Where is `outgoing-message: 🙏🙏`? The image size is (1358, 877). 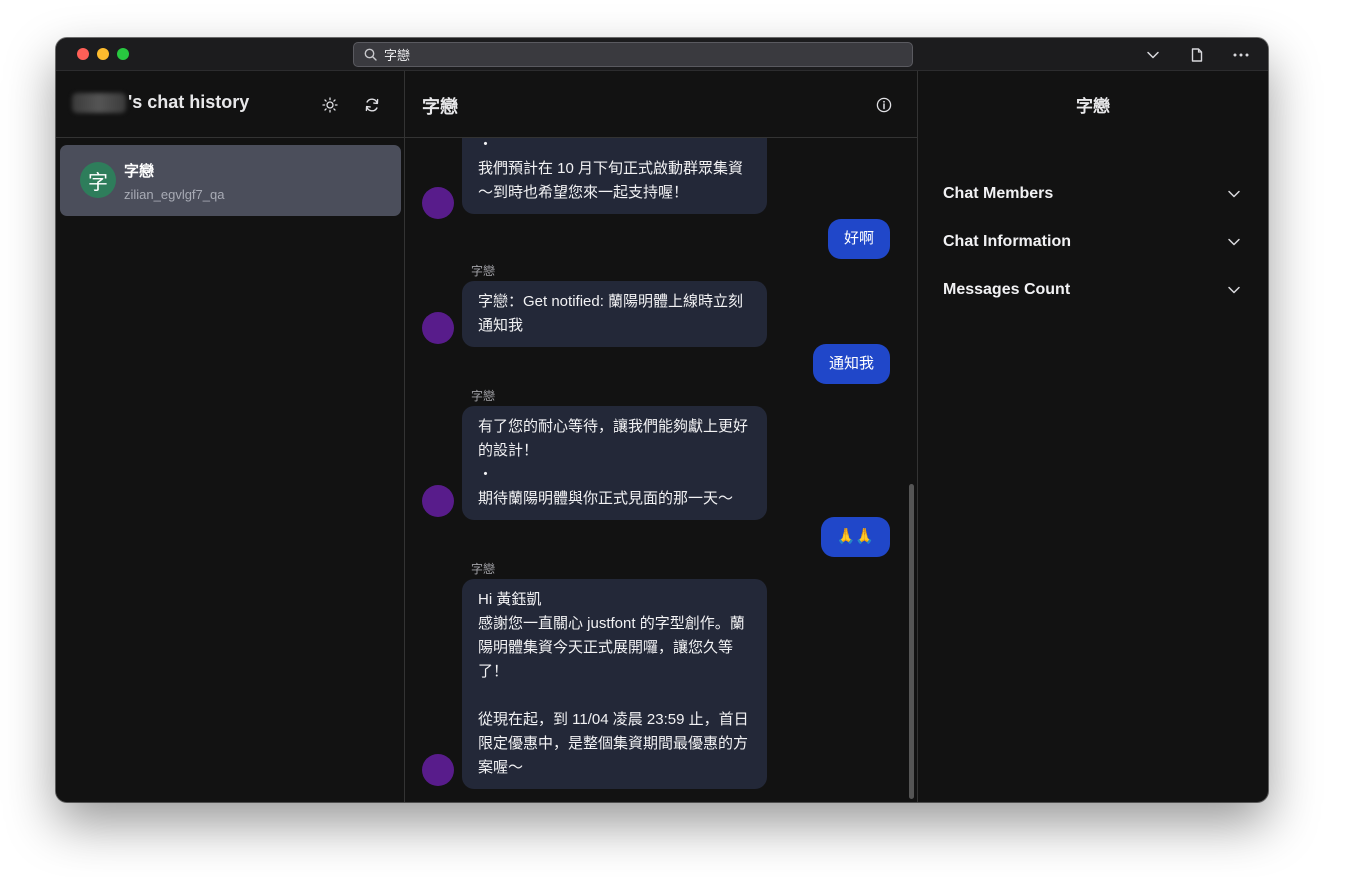 outgoing-message: 🙏🙏 is located at coordinates (855, 537).